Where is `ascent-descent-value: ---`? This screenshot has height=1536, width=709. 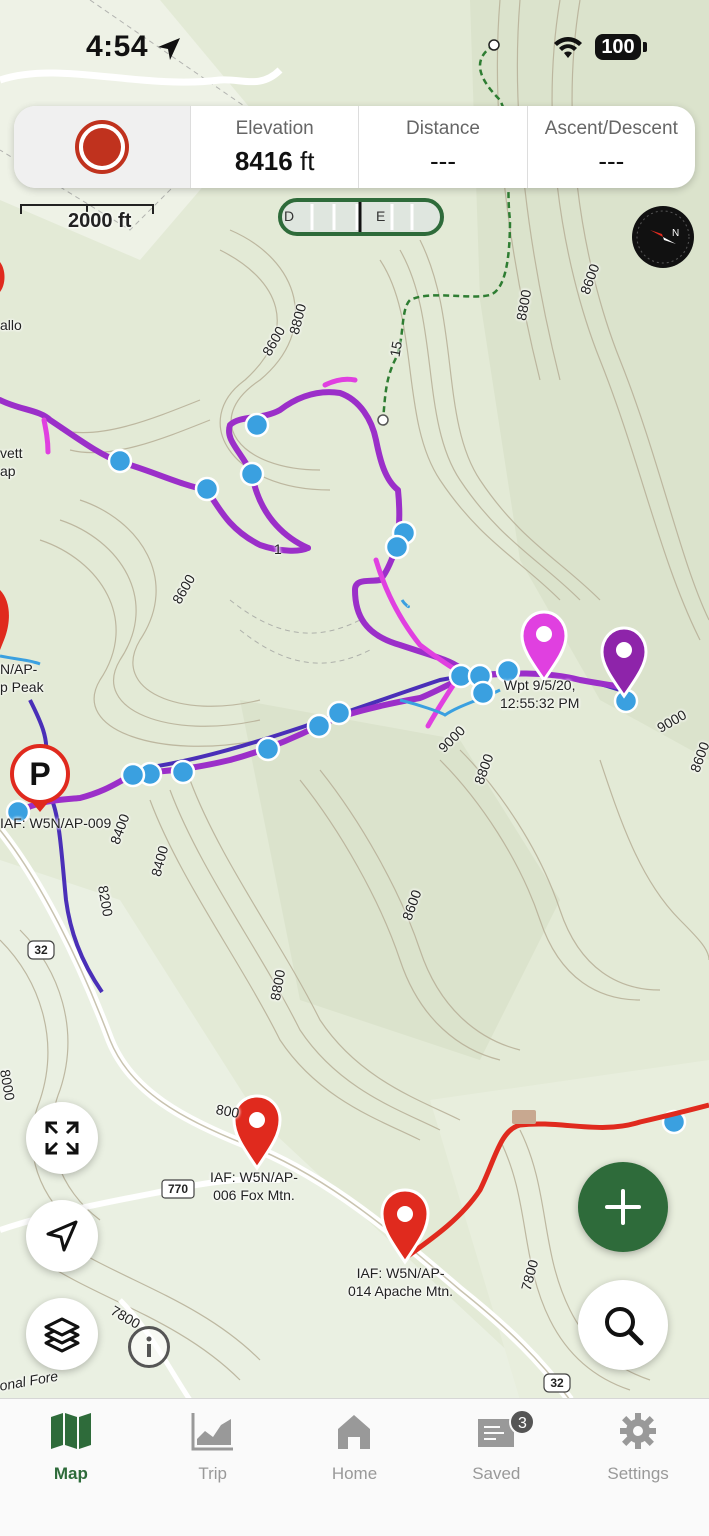
ascent-descent-value: --- is located at coordinates (611, 161).